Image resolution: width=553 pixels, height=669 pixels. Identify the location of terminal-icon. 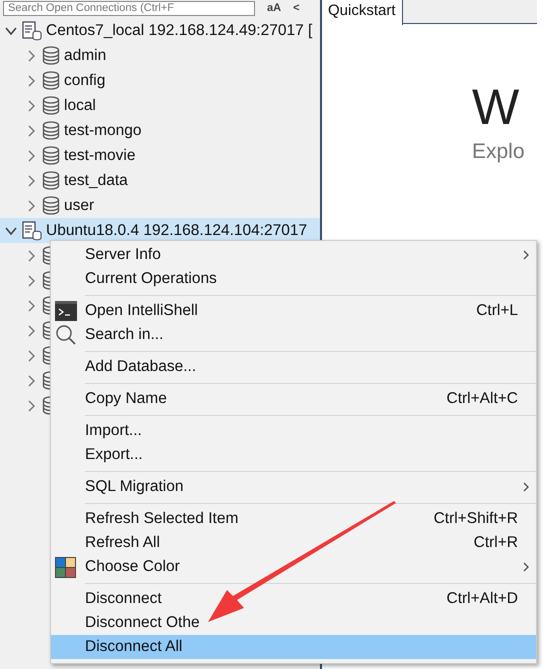
(66, 311).